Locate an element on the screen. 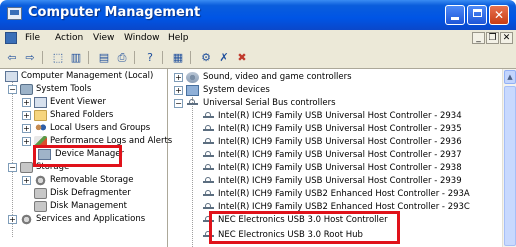 This screenshot has width=516, height=247. services-icon is located at coordinates (26, 219).